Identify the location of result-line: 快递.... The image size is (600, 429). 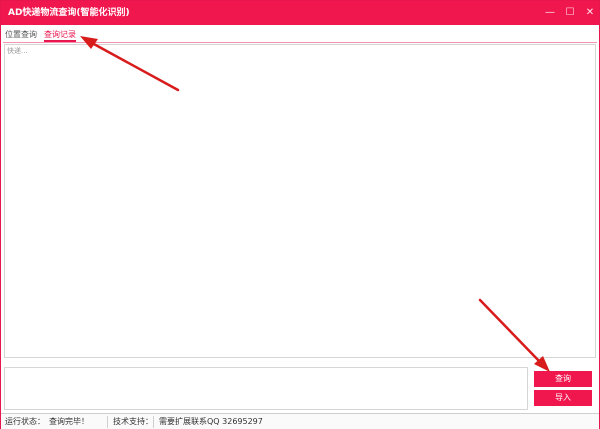
(17, 51).